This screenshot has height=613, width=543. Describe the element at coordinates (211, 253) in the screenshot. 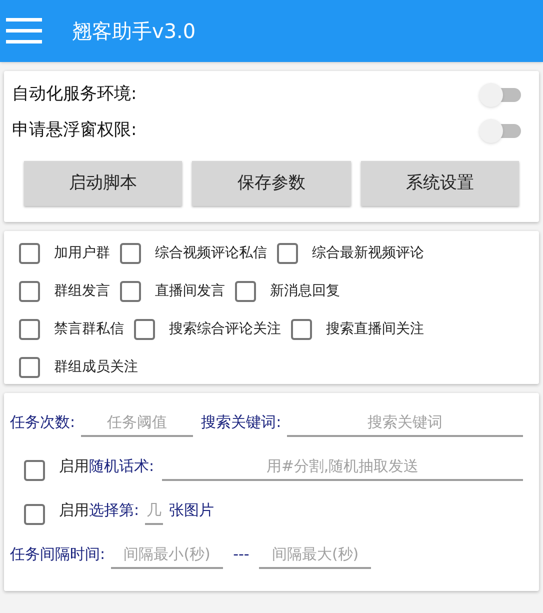

I see `option-label: 综合视频评论私信` at that location.